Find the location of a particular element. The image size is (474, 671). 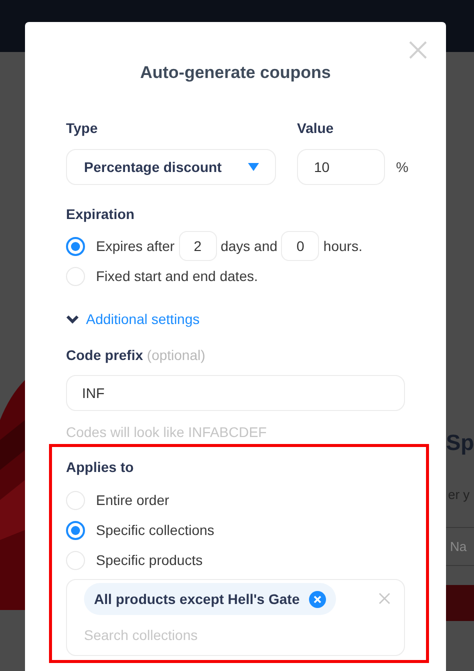

section-label: Applies to is located at coordinates (100, 467).